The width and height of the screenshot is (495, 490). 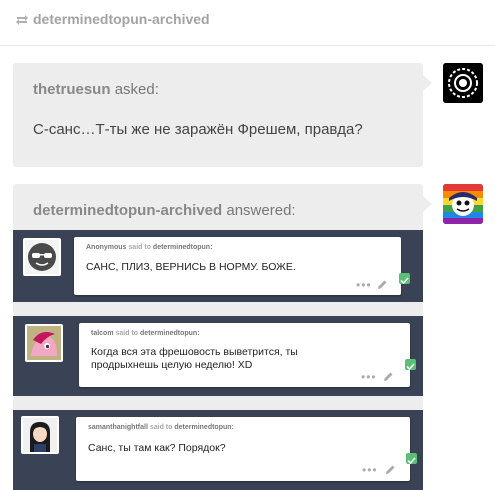 I want to click on anonymous-sunglasses-icon, so click(x=42, y=257).